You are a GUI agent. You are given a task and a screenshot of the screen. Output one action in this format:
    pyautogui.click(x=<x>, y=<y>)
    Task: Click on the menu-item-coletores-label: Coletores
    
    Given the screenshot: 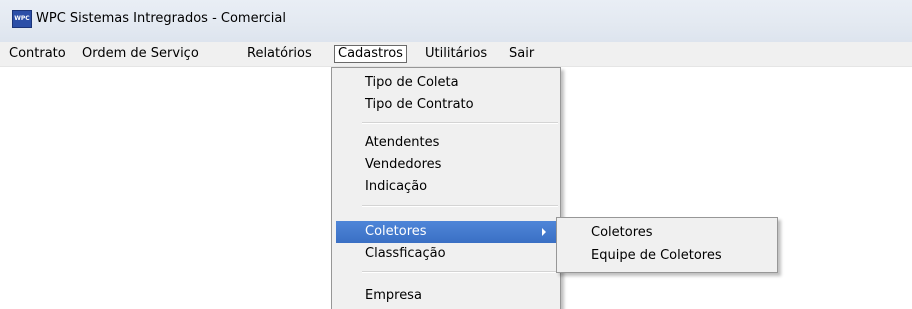 What is the action you would take?
    pyautogui.click(x=396, y=231)
    